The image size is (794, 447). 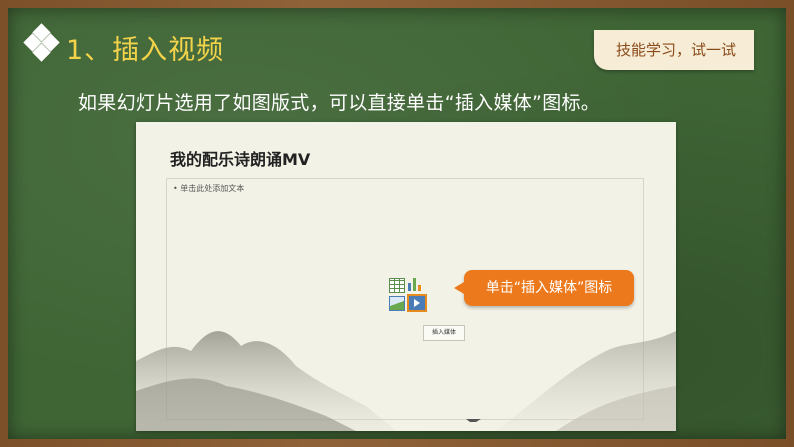 I want to click on skill-tag: 技能学习，试一试, so click(x=673, y=50).